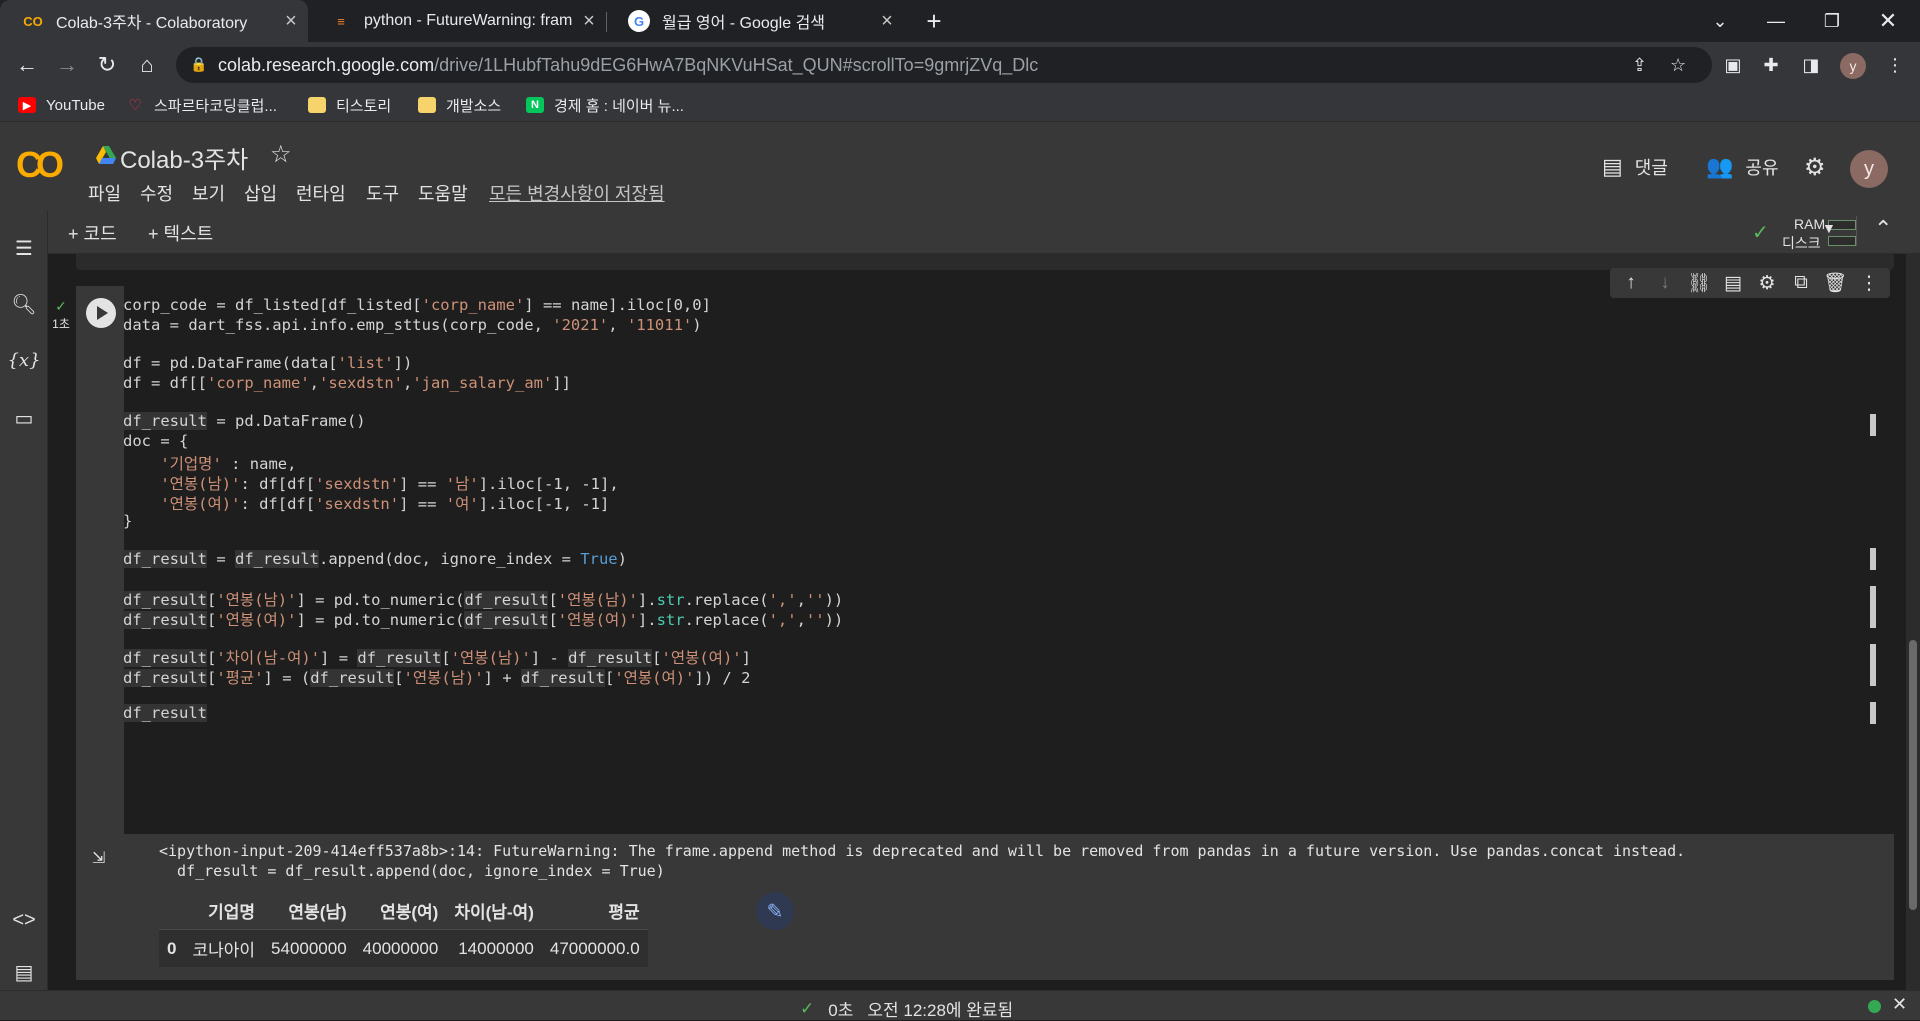  Describe the element at coordinates (1883, 229) in the screenshot. I see `collapse-header-icon: ⌃` at that location.